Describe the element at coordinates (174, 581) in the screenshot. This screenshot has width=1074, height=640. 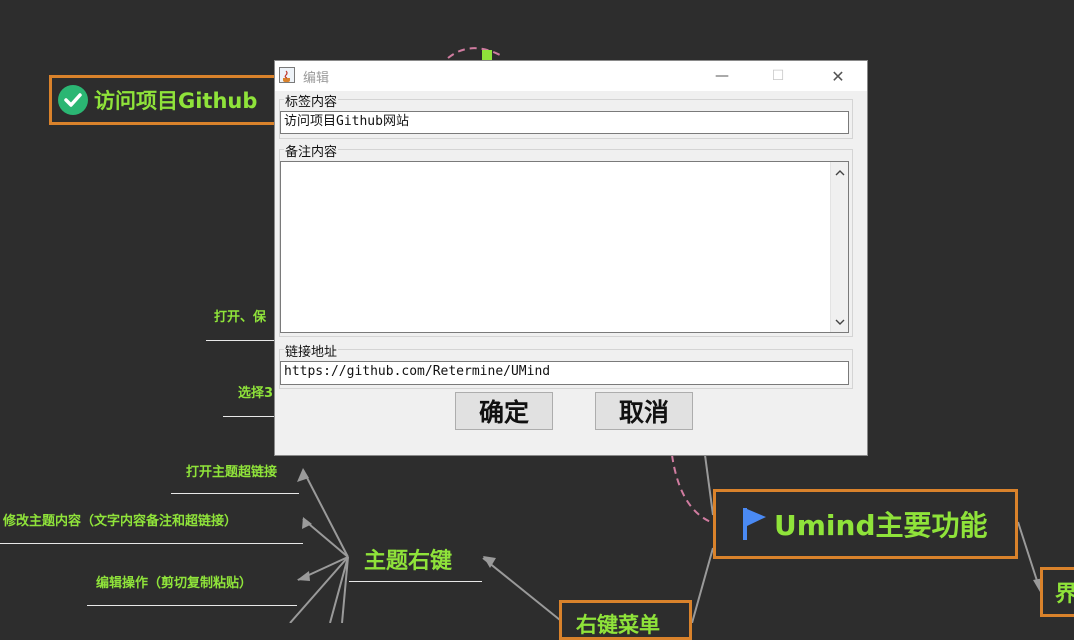
I see `leaf-edit-operations: 编辑操作（剪切复制粘贴）` at that location.